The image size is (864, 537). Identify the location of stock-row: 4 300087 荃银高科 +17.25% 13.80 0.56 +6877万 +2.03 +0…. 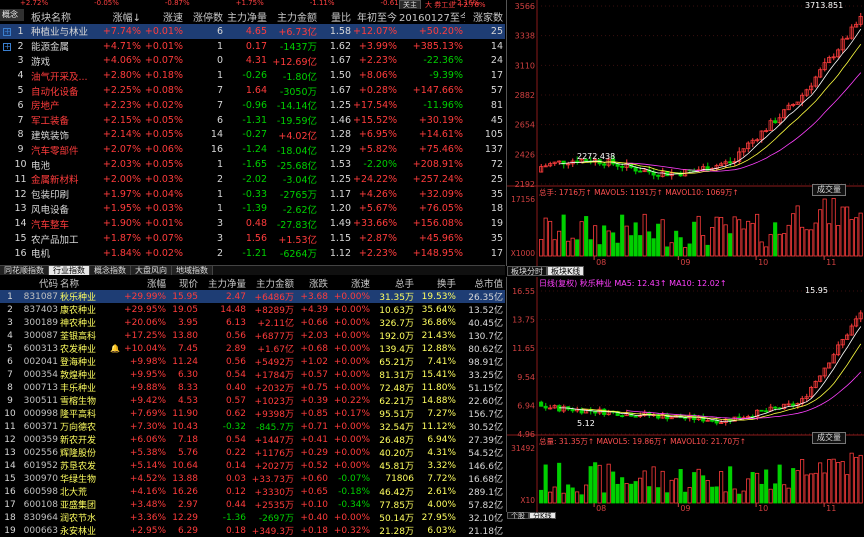
(252, 336).